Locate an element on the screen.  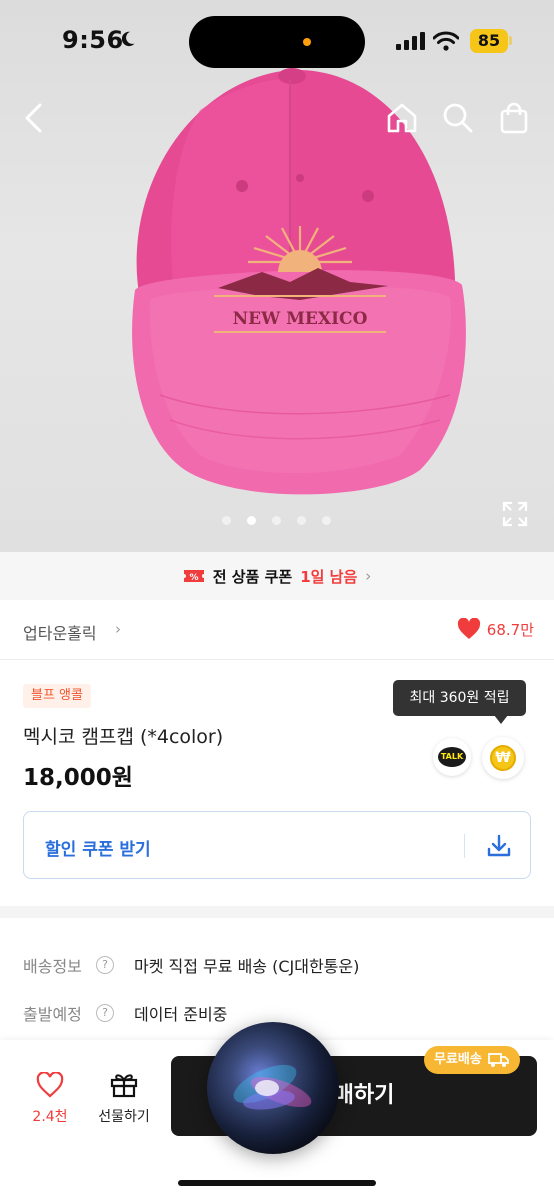
status-time: 9:56 is located at coordinates (93, 40).